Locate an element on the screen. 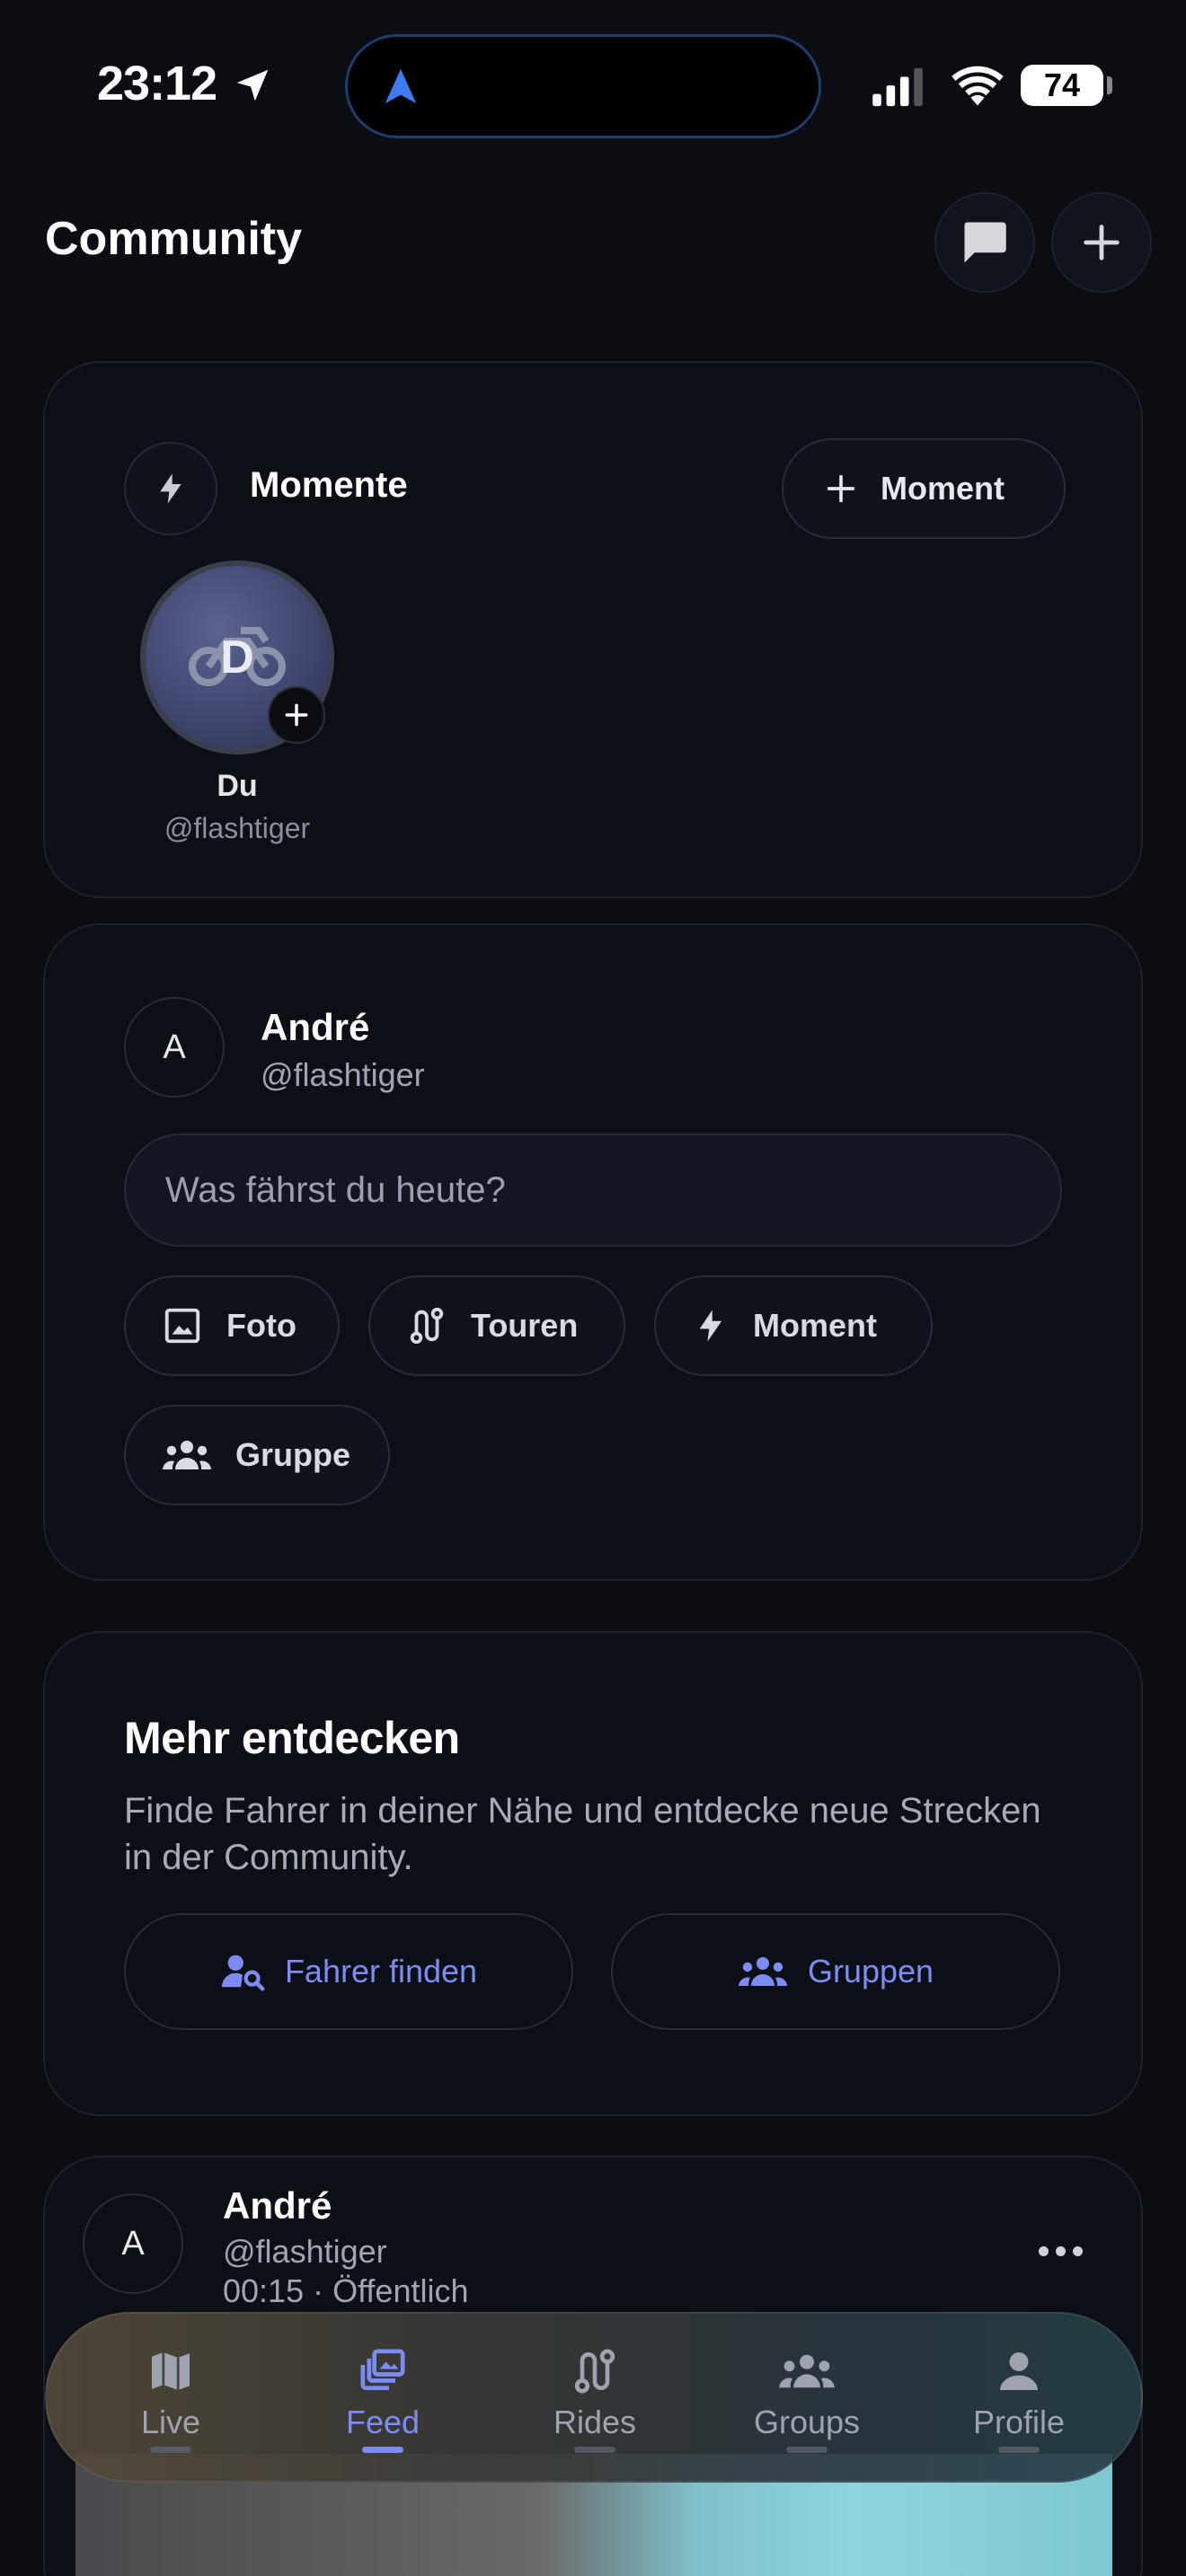 This screenshot has height=2576, width=1186. add-story-badge is located at coordinates (296, 715).